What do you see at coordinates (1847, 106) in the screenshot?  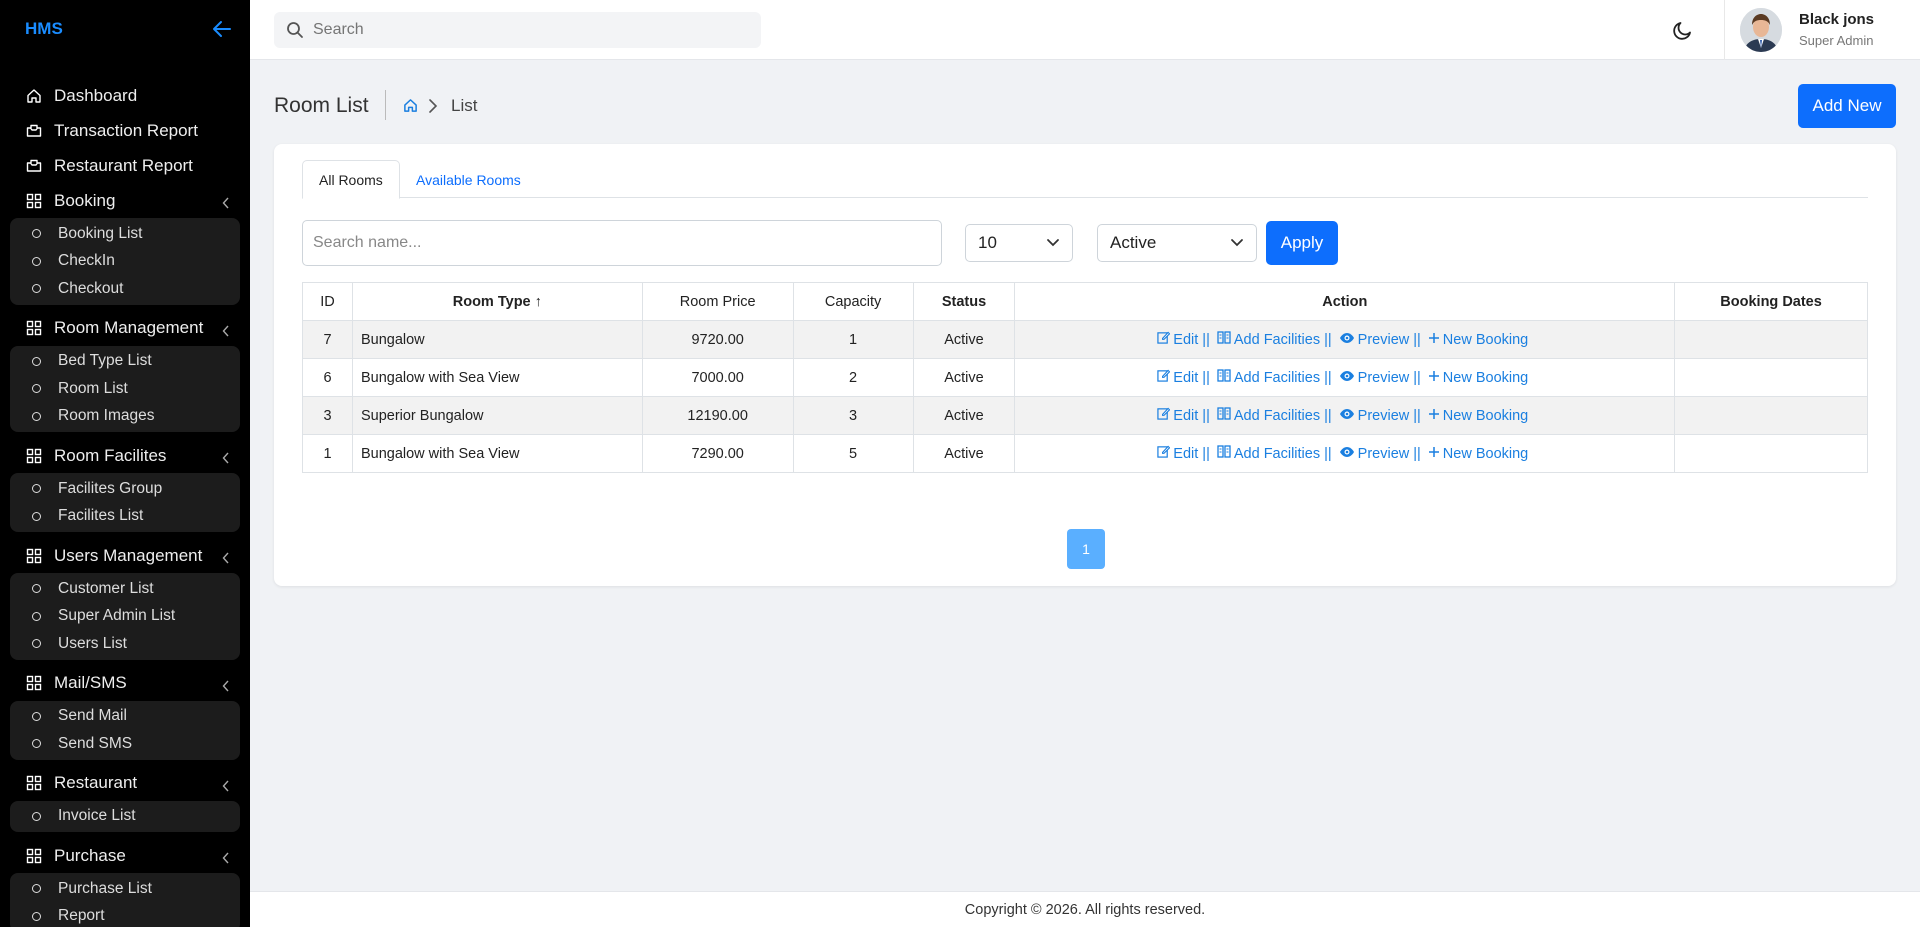 I see `add-new-button: Add New` at bounding box center [1847, 106].